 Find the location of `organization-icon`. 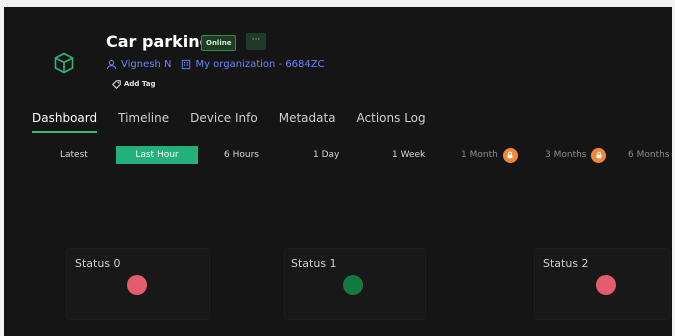

organization-icon is located at coordinates (186, 64).